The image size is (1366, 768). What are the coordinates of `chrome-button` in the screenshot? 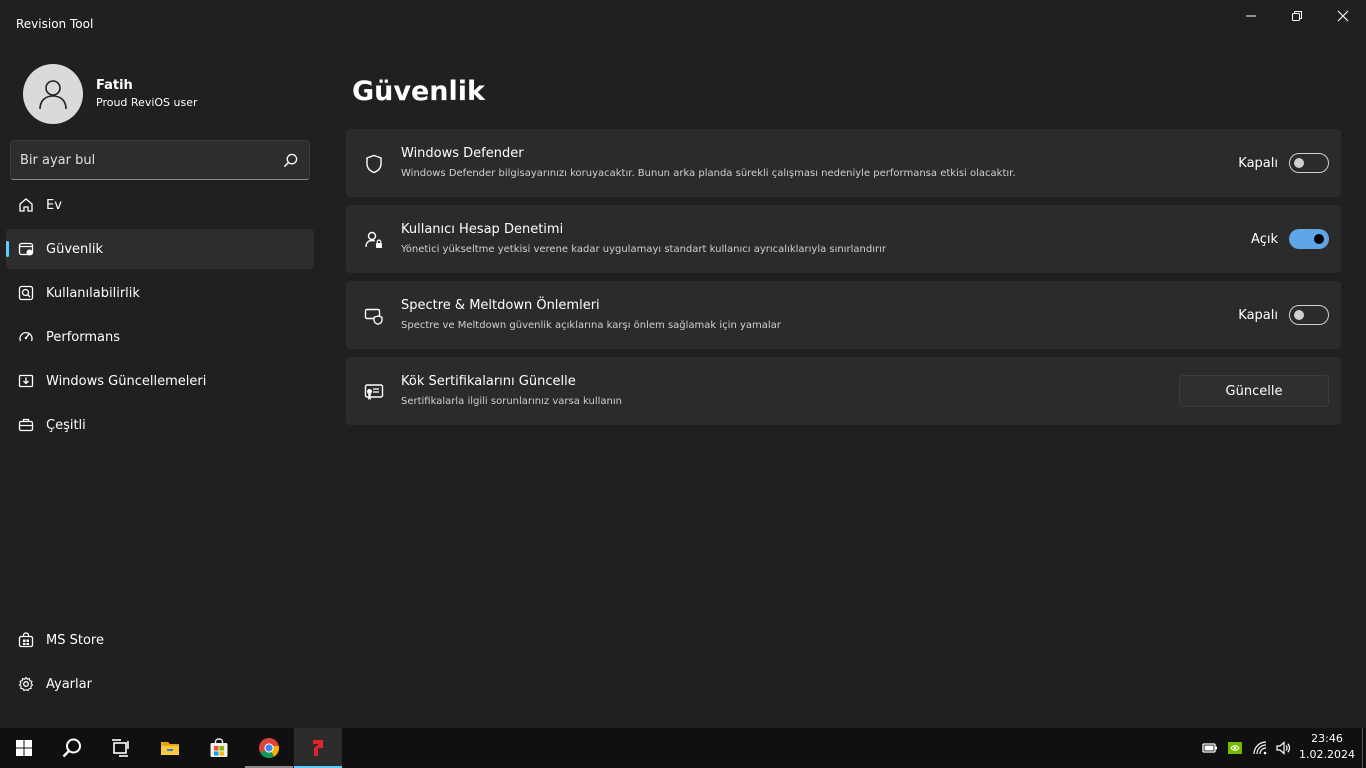 It's located at (269, 748).